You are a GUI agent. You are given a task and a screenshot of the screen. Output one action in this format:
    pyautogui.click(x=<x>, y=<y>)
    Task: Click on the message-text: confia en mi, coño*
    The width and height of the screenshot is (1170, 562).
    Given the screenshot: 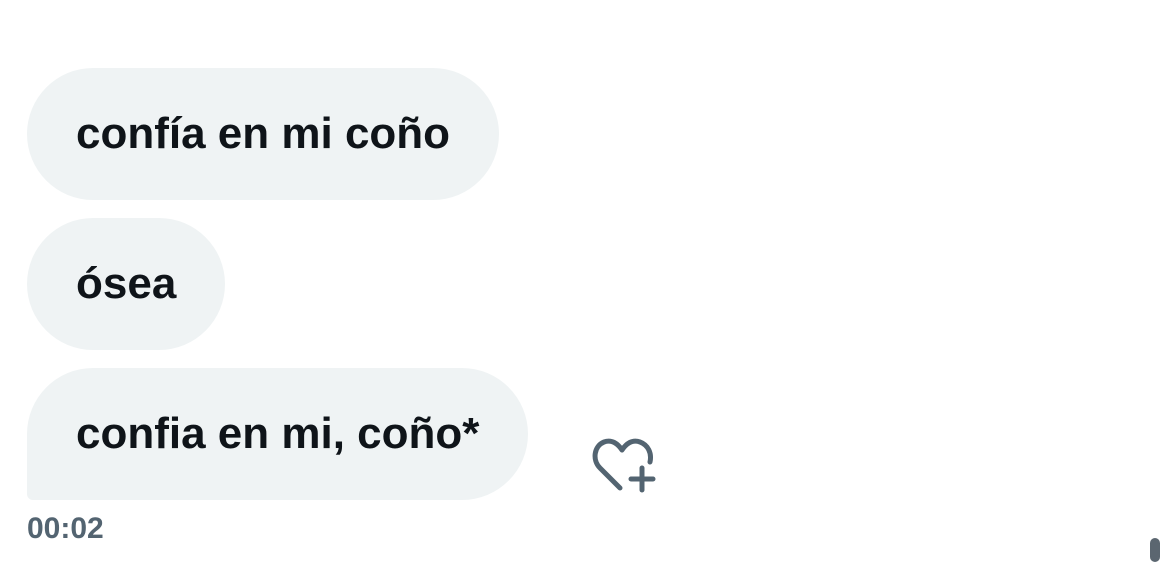 What is the action you would take?
    pyautogui.click(x=278, y=433)
    